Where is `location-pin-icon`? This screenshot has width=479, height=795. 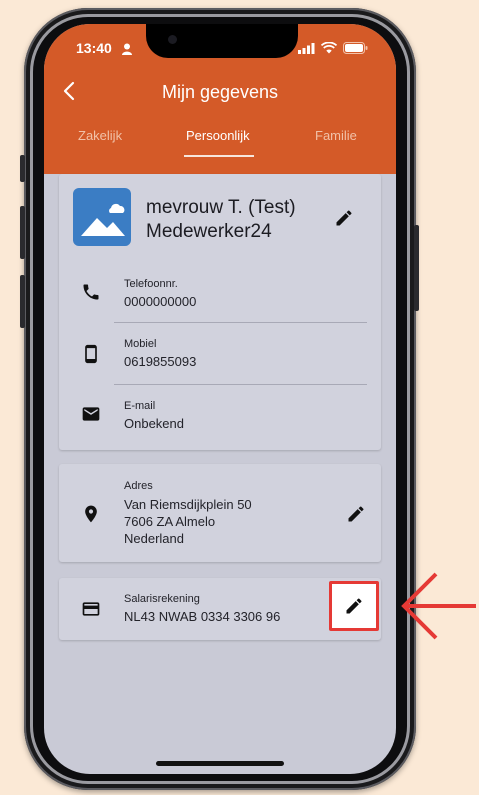 location-pin-icon is located at coordinates (91, 514).